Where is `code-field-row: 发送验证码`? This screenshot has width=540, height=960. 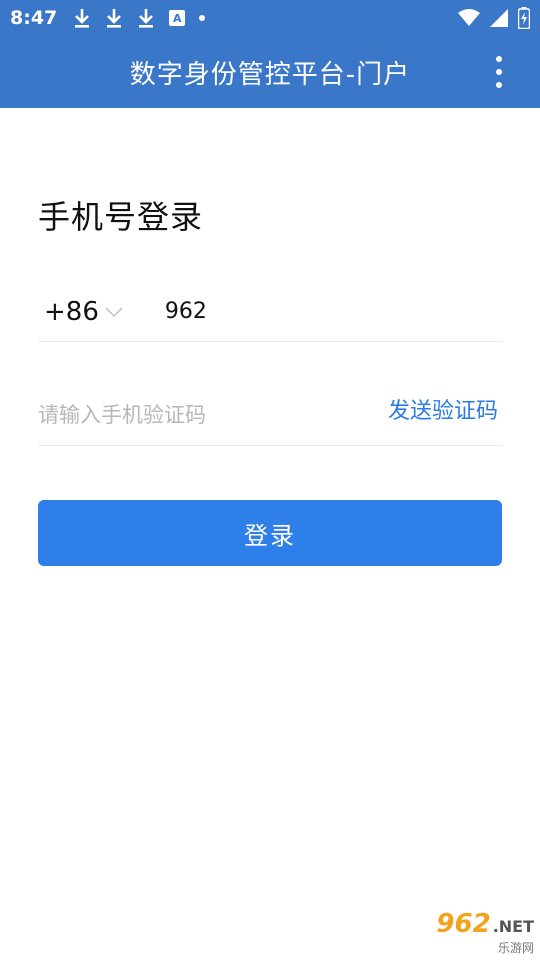
code-field-row: 发送验证码 is located at coordinates (270, 415).